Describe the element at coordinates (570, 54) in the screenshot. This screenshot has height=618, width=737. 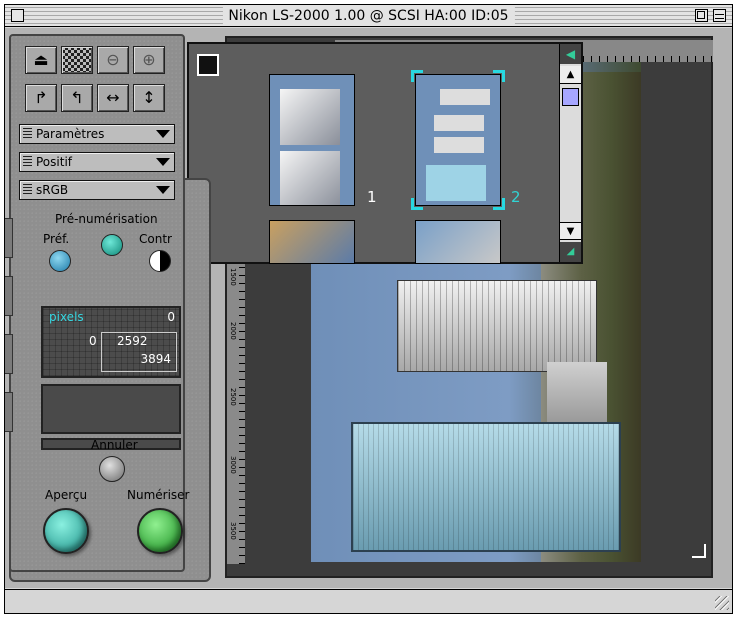
I see `collapse-left-icon: ◀` at that location.